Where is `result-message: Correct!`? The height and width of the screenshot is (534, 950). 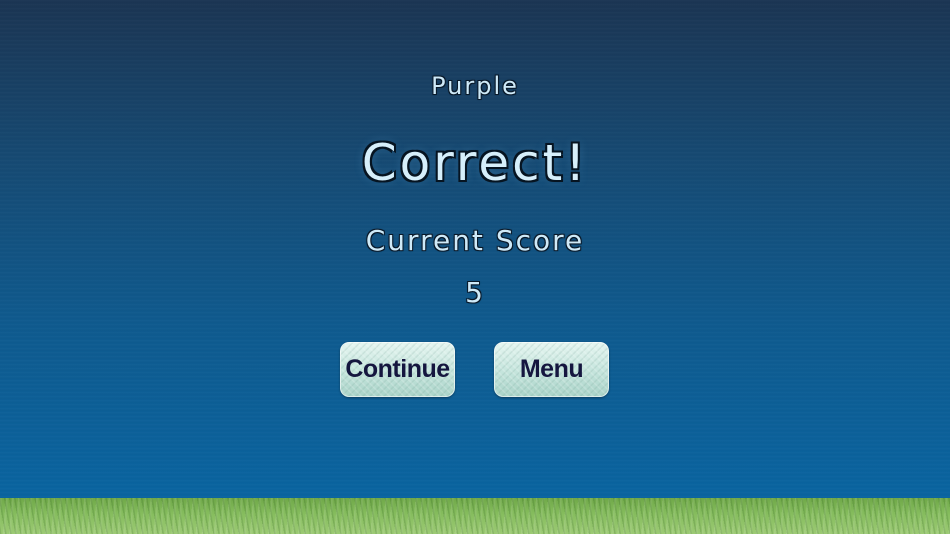
result-message: Correct! is located at coordinates (475, 163).